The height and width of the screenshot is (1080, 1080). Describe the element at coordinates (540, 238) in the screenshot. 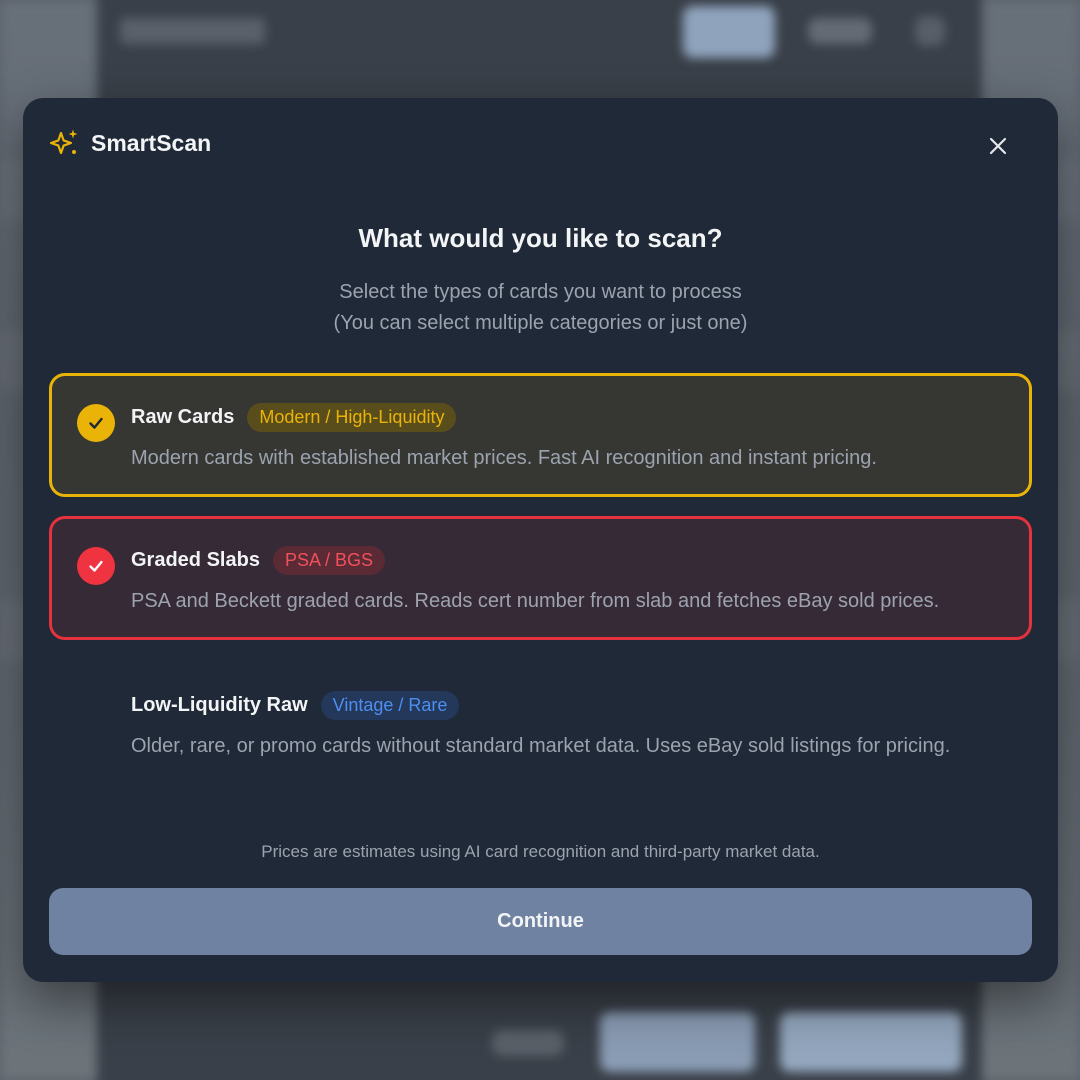

I see `dialog-heading: What would you like to scan?` at that location.